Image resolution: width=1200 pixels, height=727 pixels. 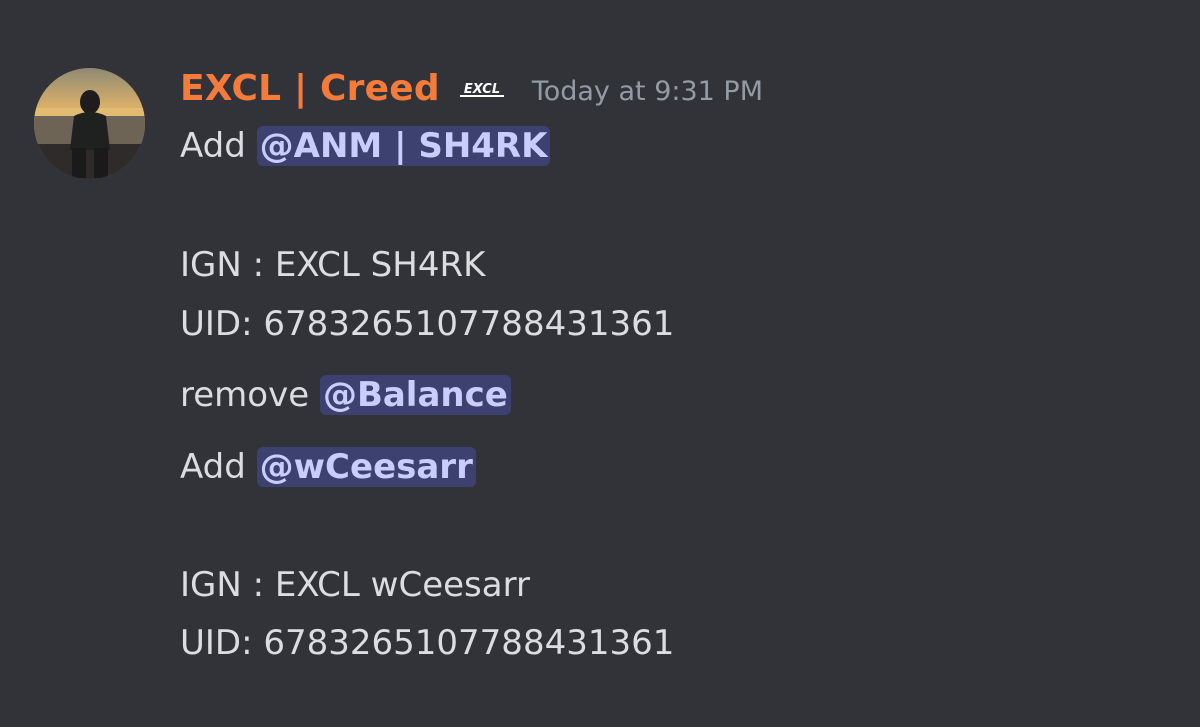 I want to click on message-header: EXCL | Creed EXCL Today at 9:31 PM, so click(x=471, y=88).